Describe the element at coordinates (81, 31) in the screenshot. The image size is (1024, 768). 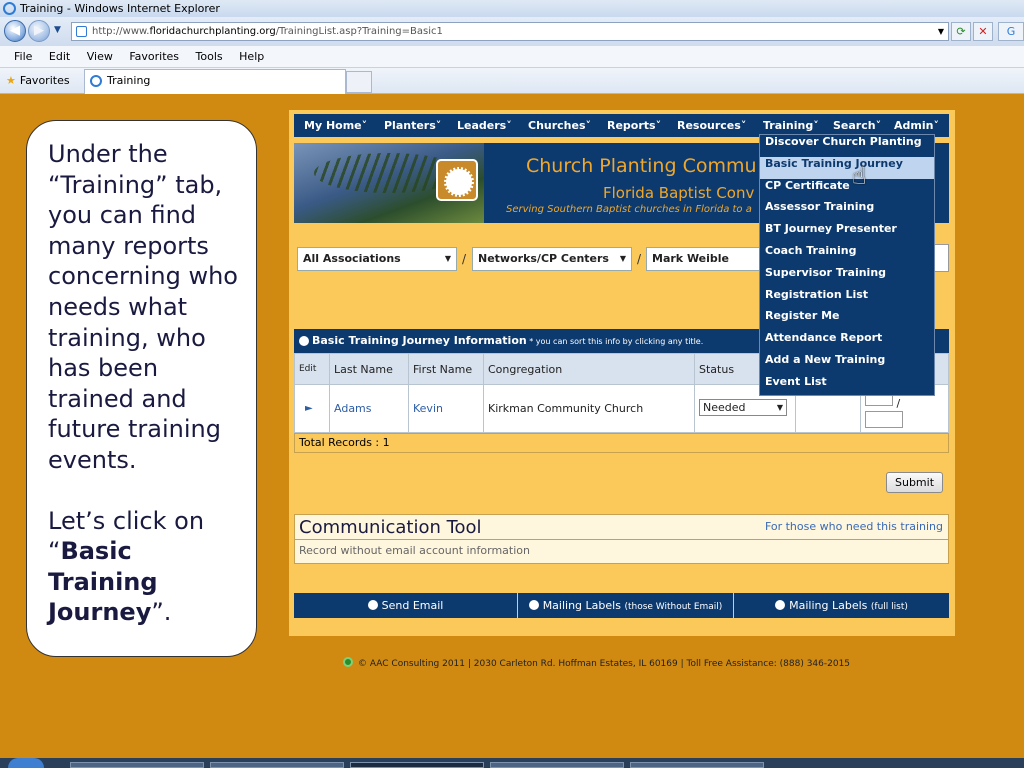
I see `page-icon` at that location.